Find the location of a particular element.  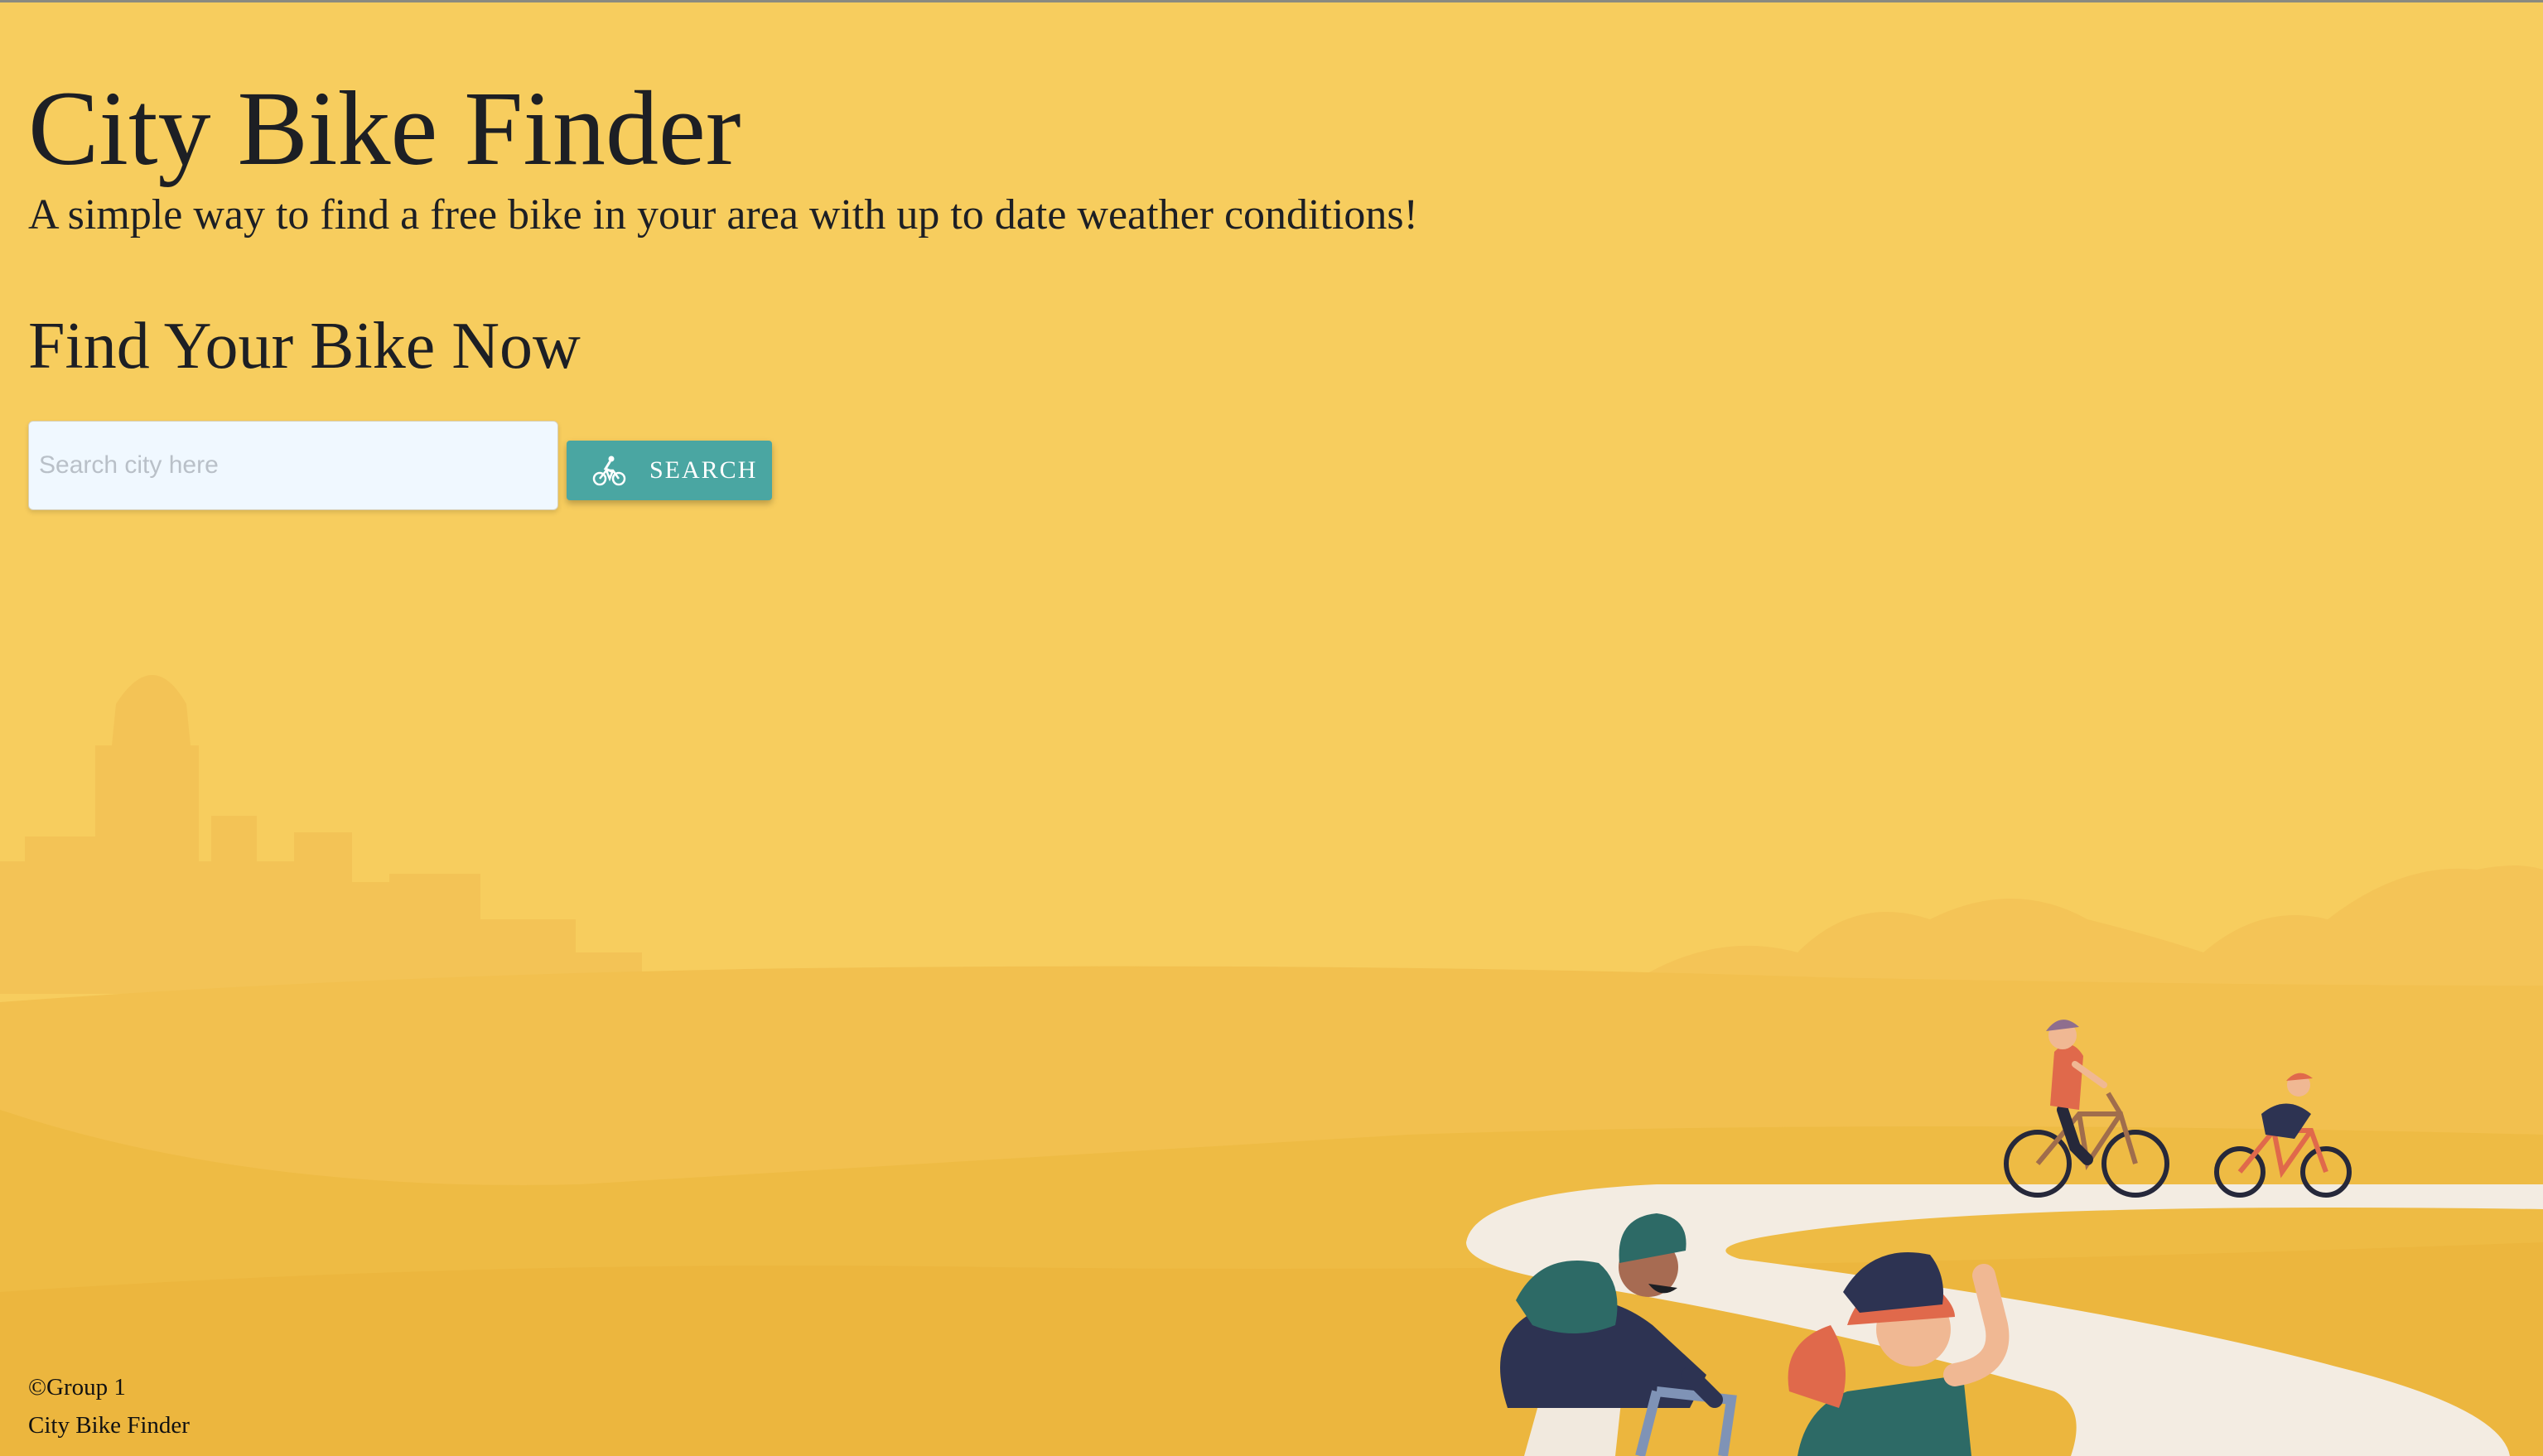

page-title: City Bike Finder is located at coordinates (384, 128).